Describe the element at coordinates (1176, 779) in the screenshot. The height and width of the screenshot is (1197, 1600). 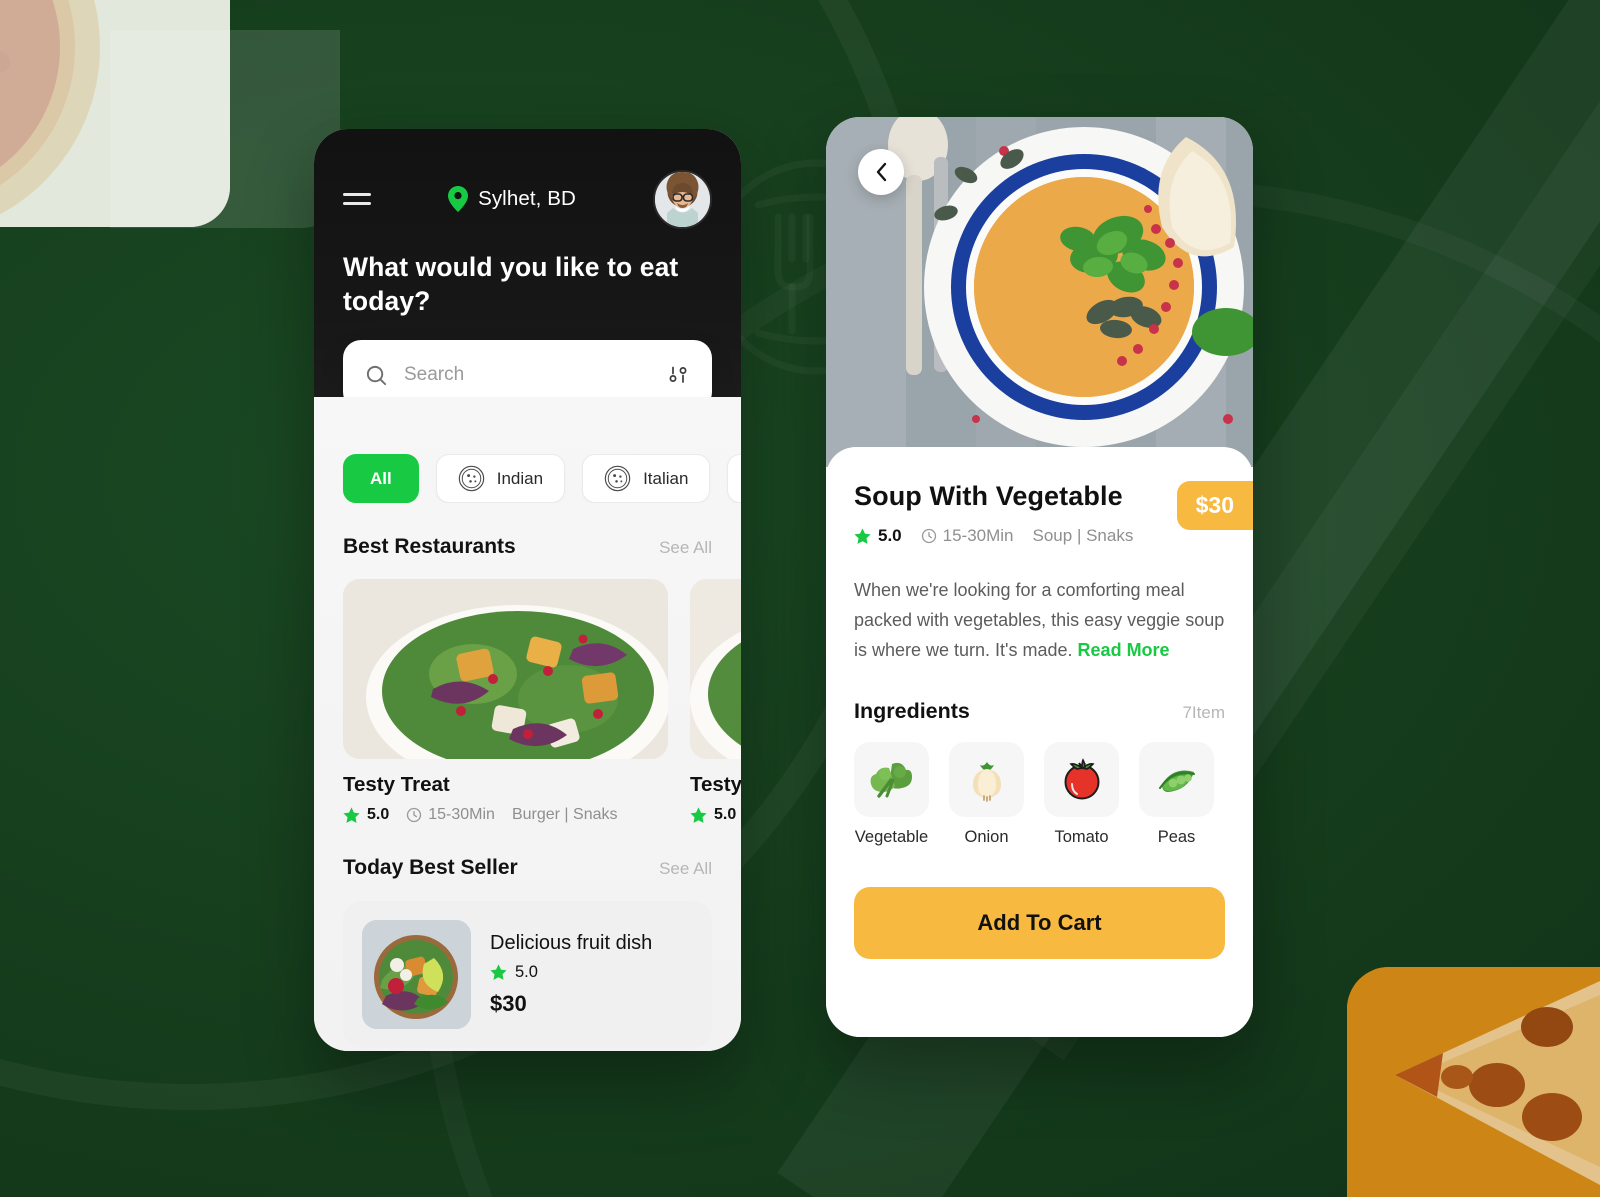
I see `peas-icon` at that location.